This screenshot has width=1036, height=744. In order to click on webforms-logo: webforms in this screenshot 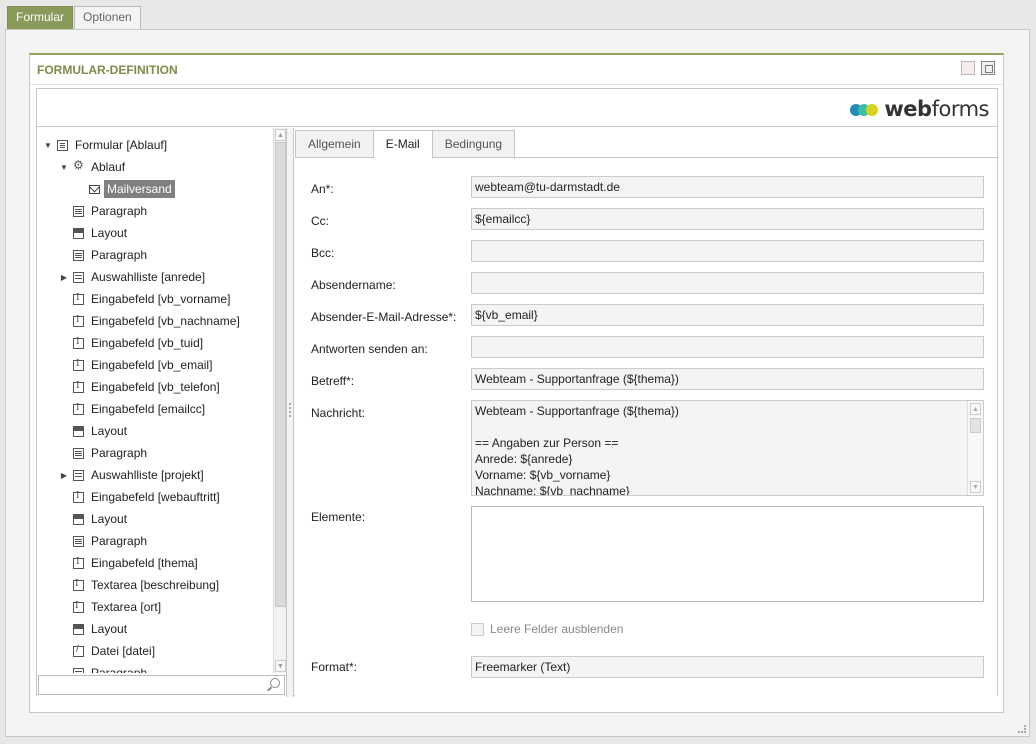, I will do `click(920, 109)`.